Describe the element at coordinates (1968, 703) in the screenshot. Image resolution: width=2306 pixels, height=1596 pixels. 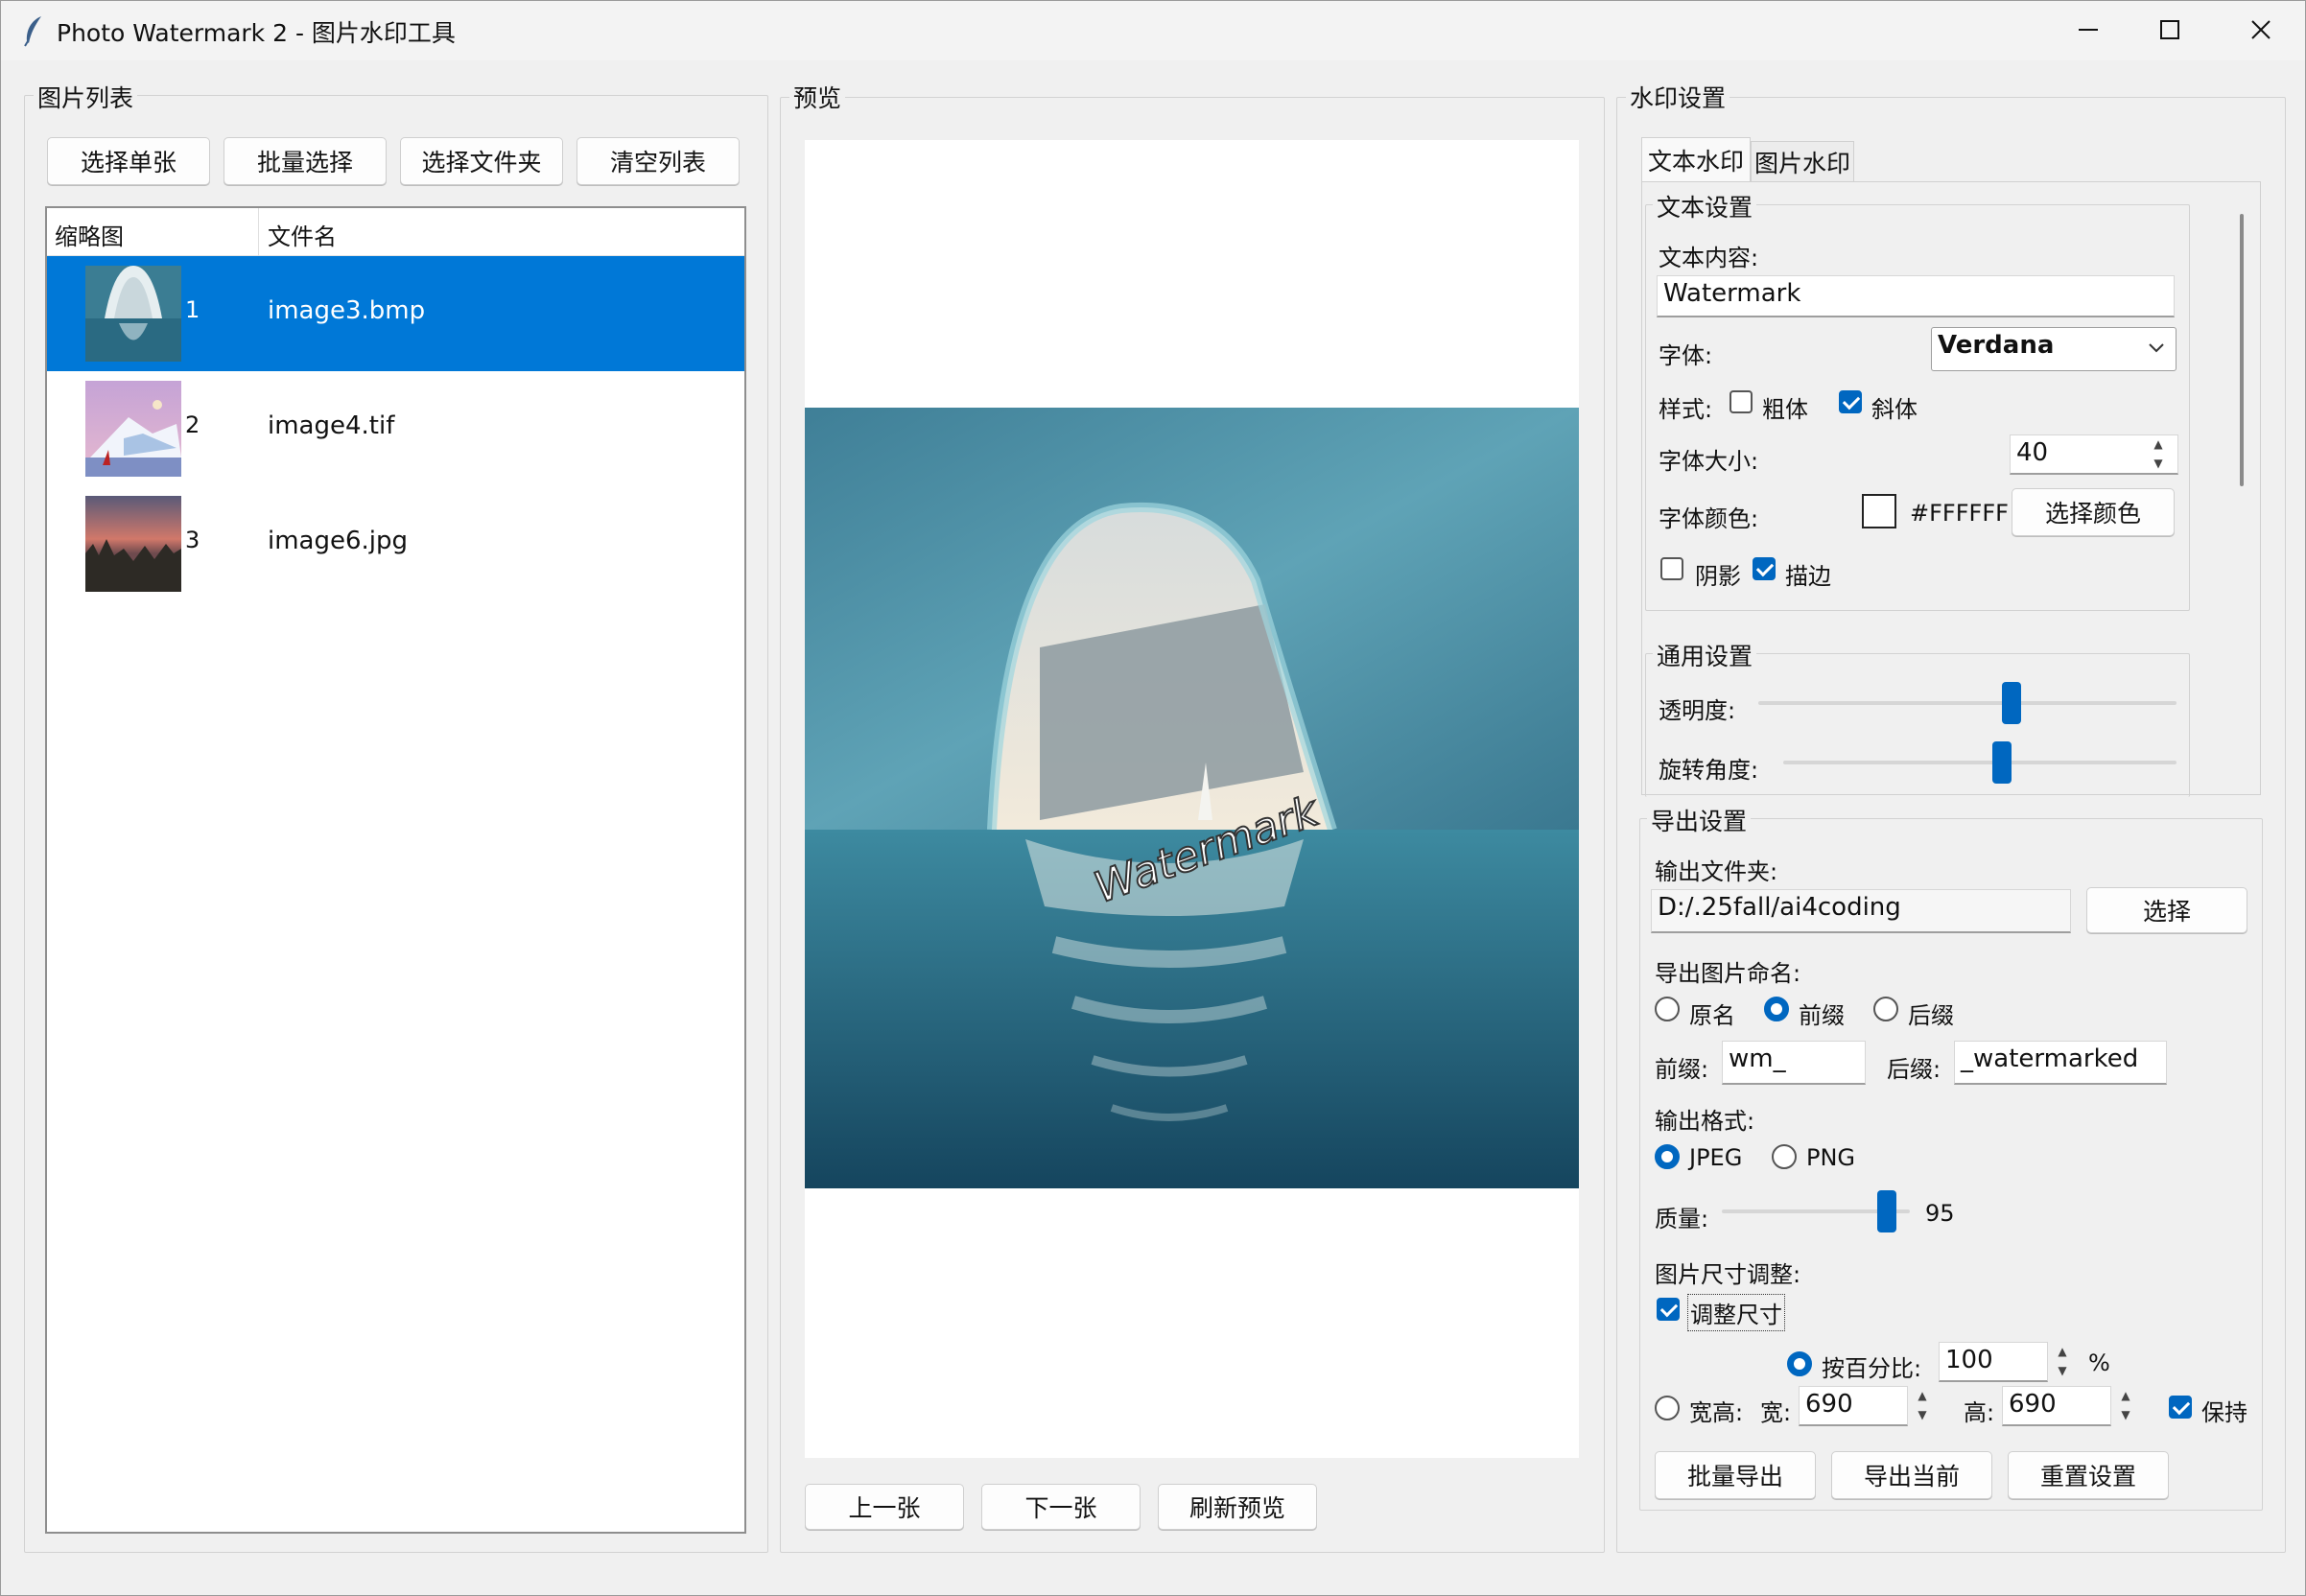
I see `opacity-slider-track` at that location.